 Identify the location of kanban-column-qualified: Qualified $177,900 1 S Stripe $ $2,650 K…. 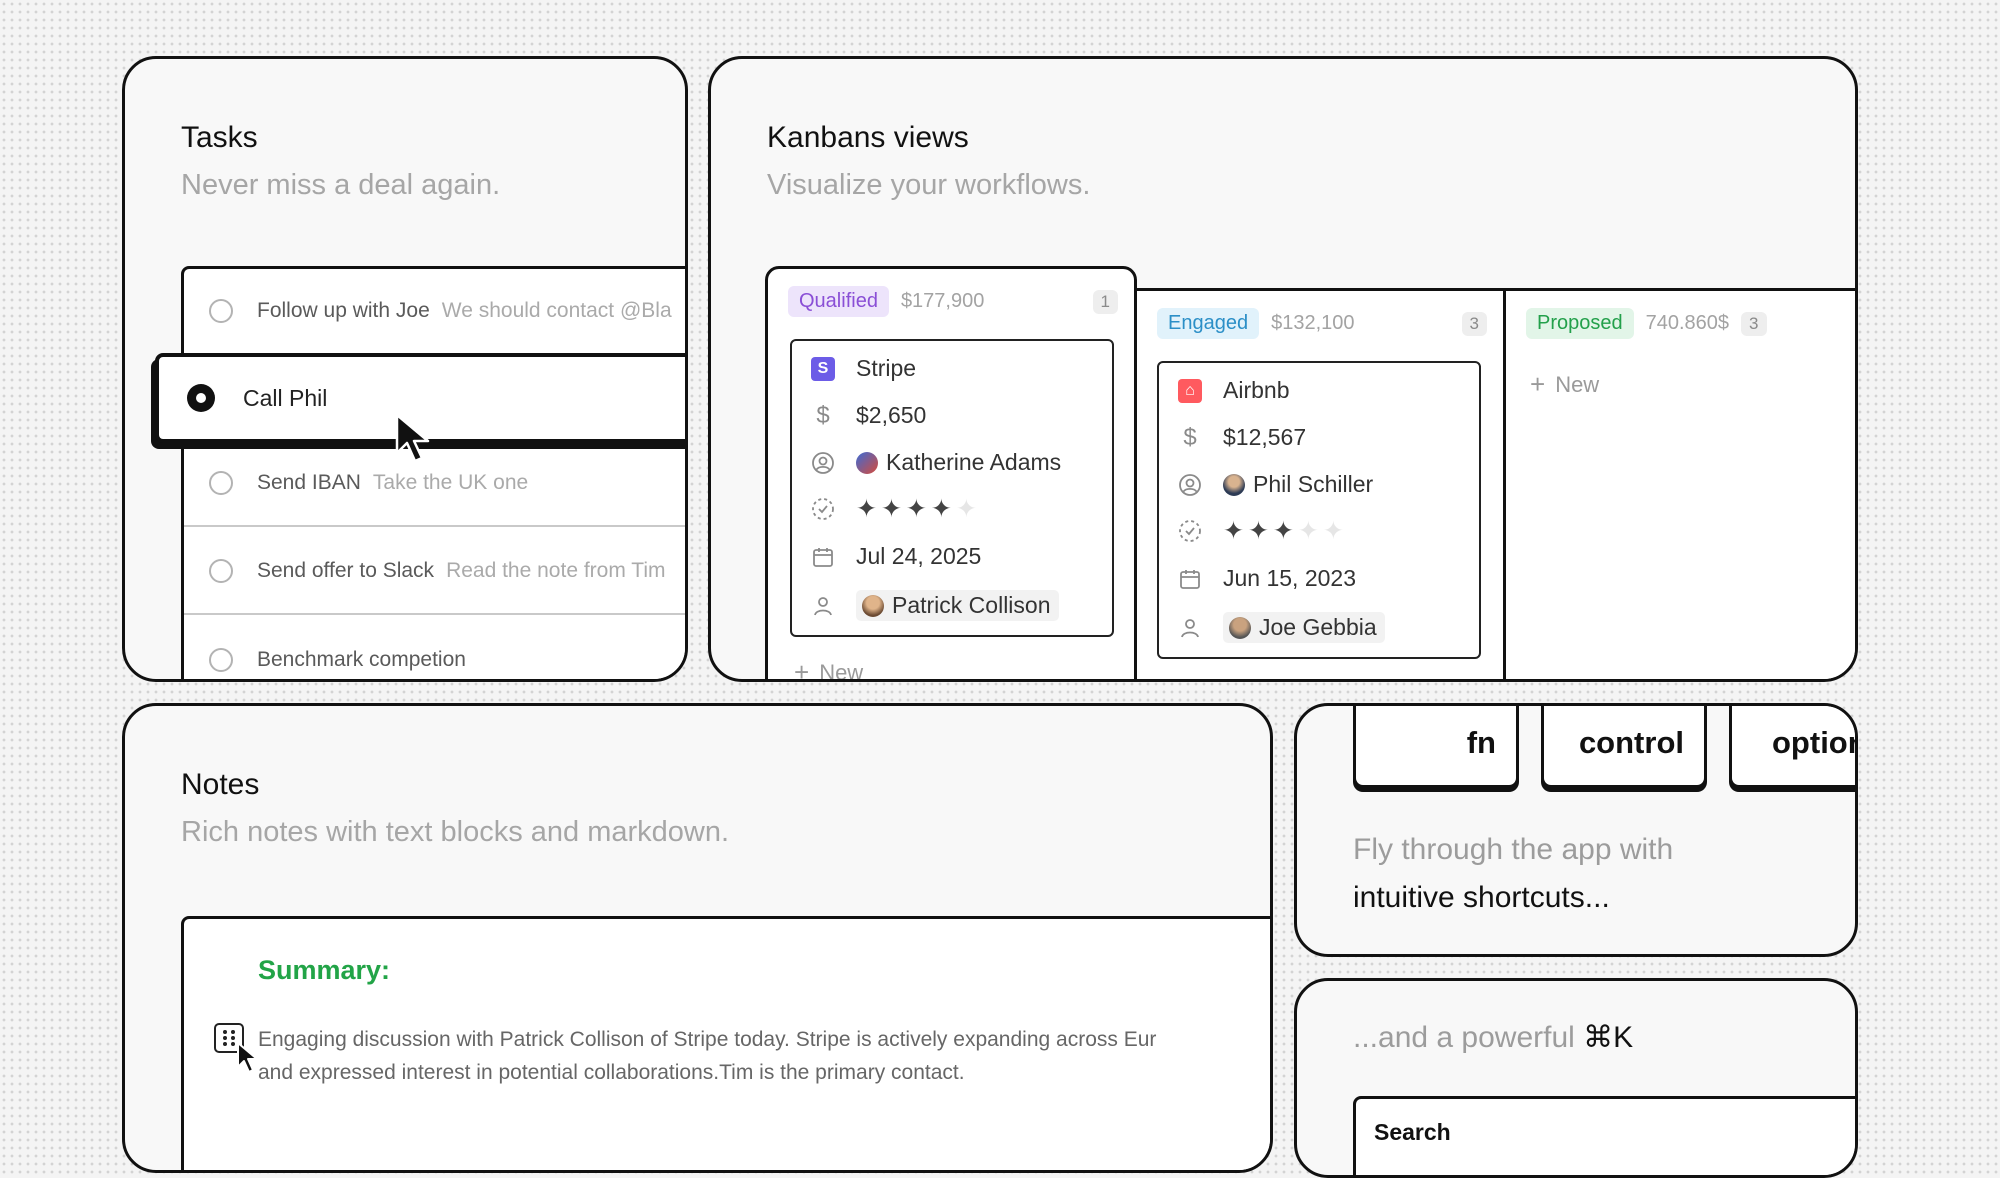
(951, 474).